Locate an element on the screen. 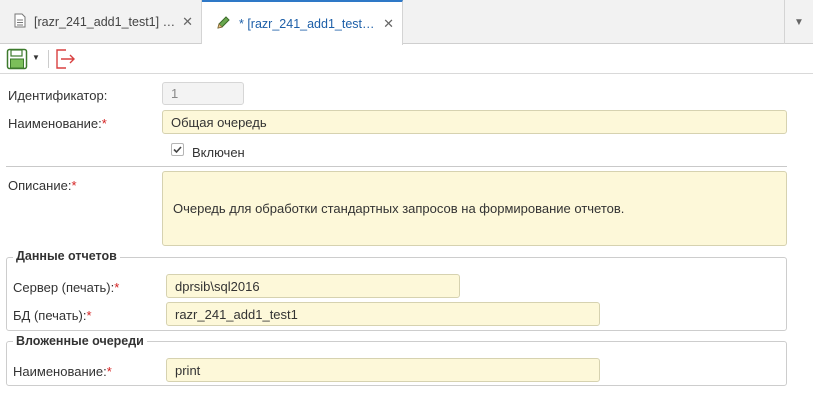  server-label-text: Сервер (печать): is located at coordinates (64, 287).